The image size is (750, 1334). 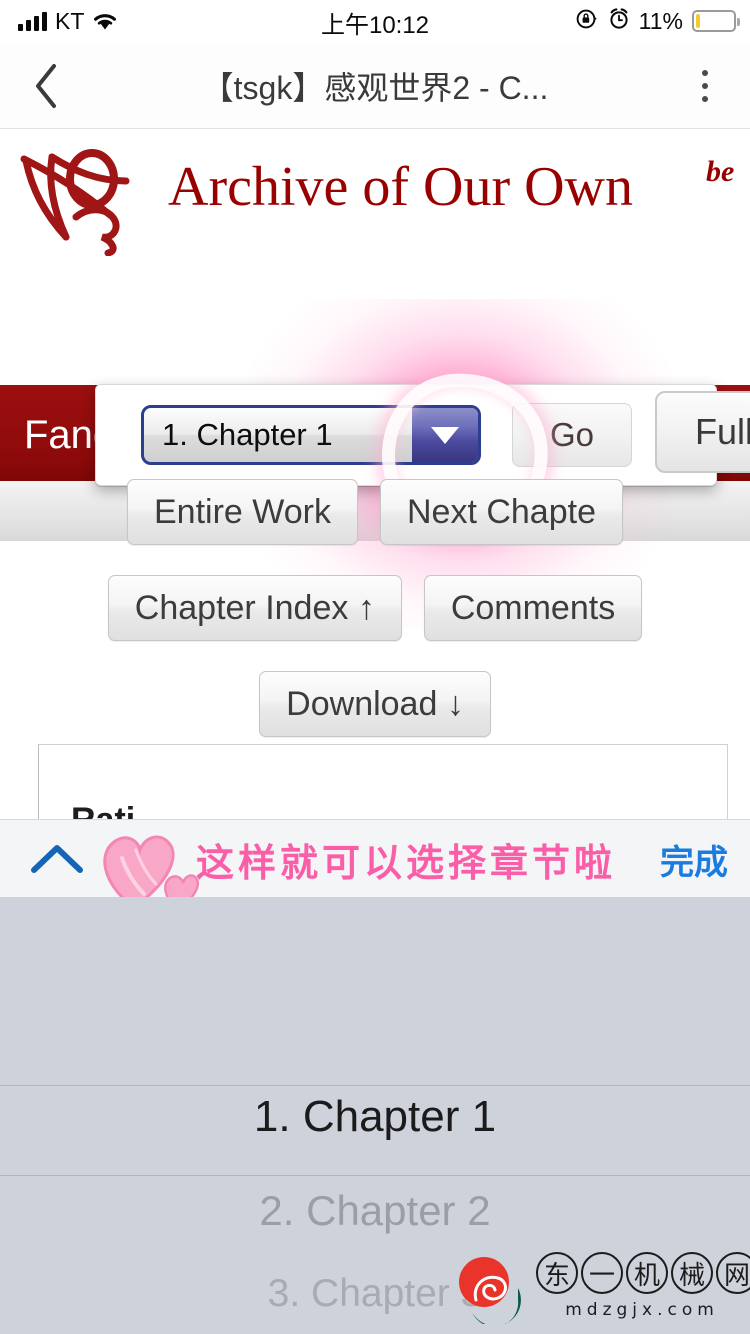 I want to click on watermark-characters: 东 一 机 械 网, so click(x=643, y=1273).